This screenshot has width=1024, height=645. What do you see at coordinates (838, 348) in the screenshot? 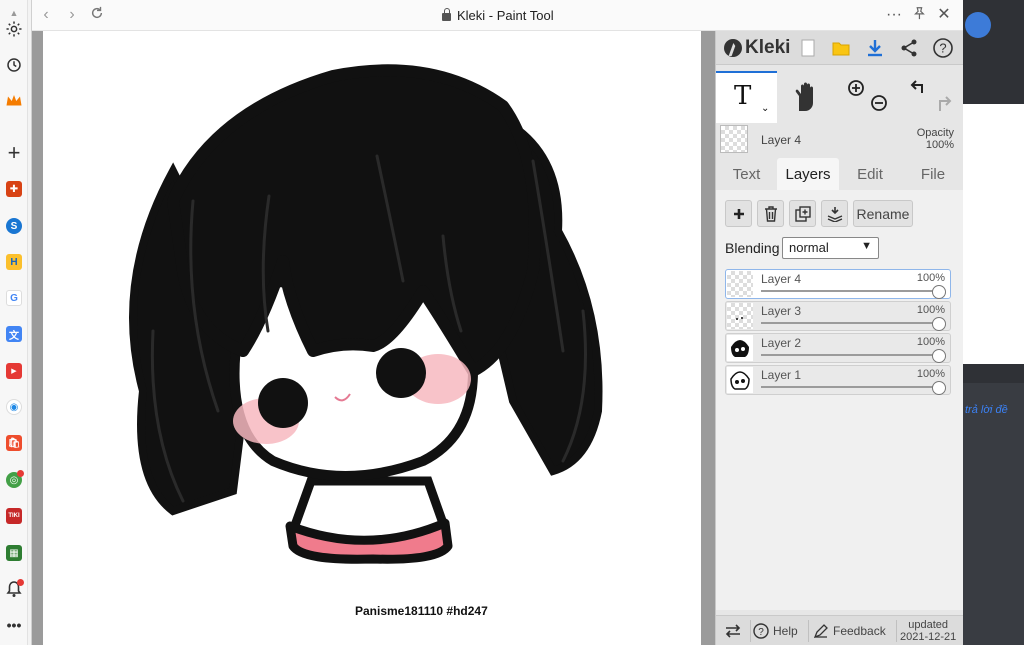
I see `layer-row: Layer 2 100%` at bounding box center [838, 348].